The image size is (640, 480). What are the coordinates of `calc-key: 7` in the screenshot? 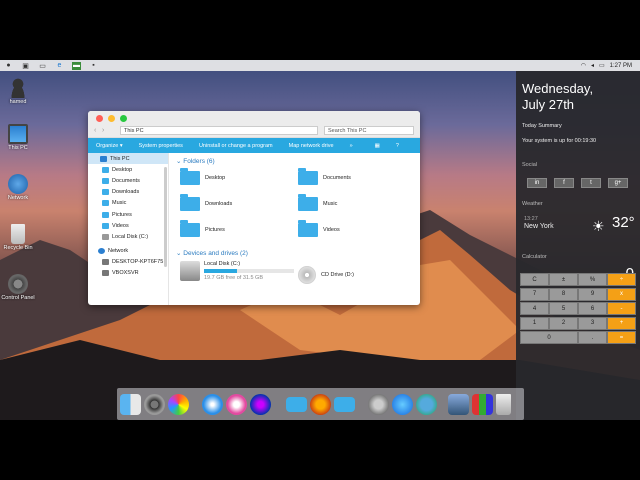 It's located at (534, 294).